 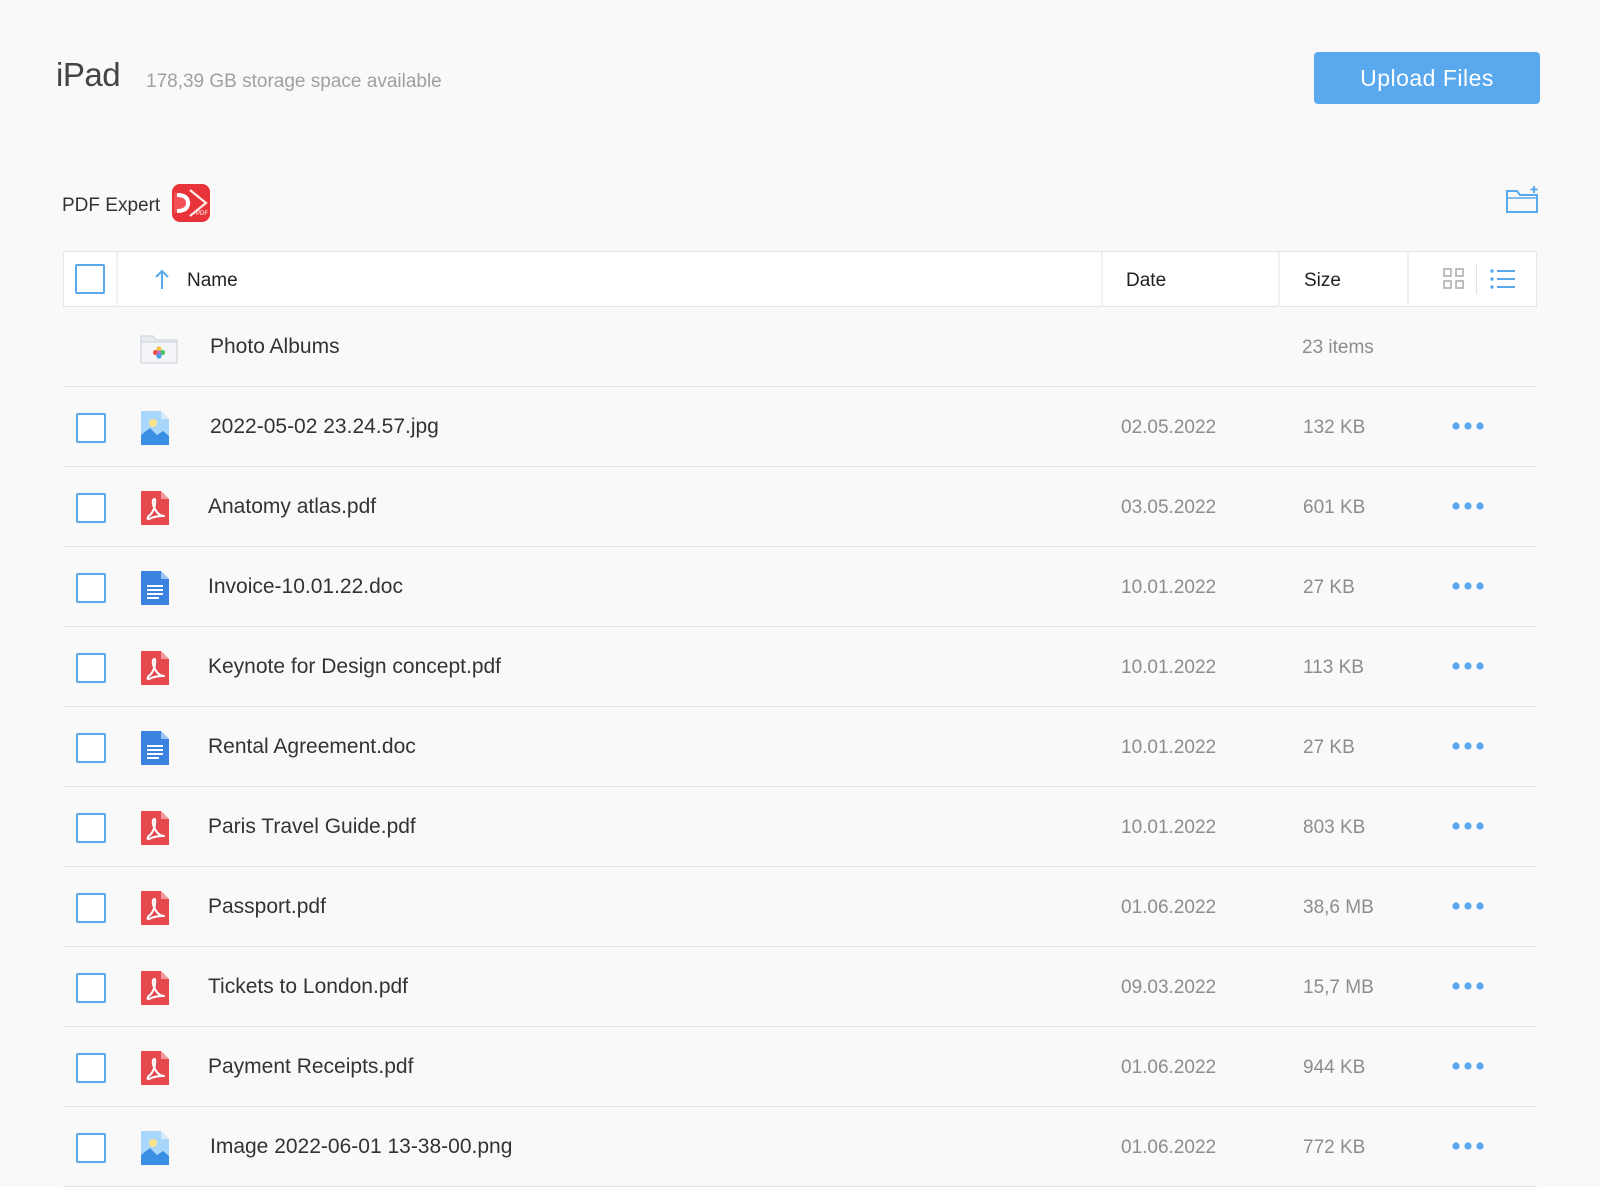 I want to click on select-all-checkbox, so click(x=90, y=279).